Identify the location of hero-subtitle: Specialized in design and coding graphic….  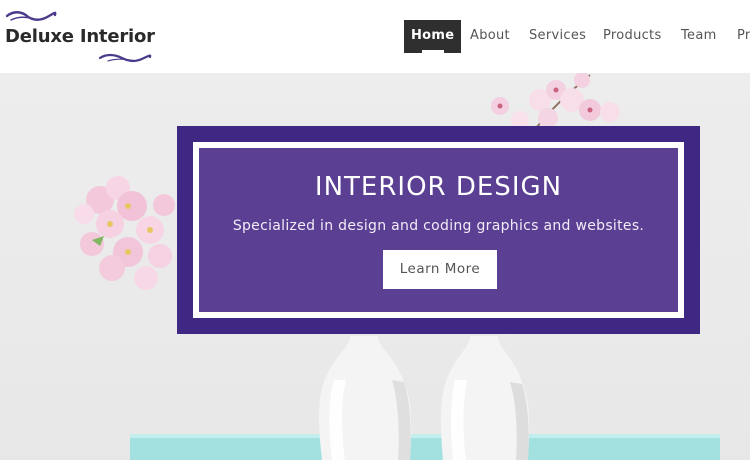
(438, 226).